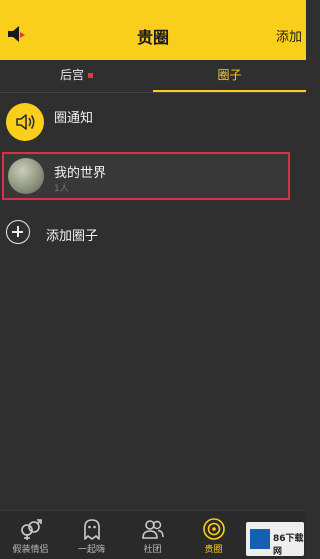 This screenshot has height=559, width=320. What do you see at coordinates (18, 232) in the screenshot?
I see `plus-circle-icon` at bounding box center [18, 232].